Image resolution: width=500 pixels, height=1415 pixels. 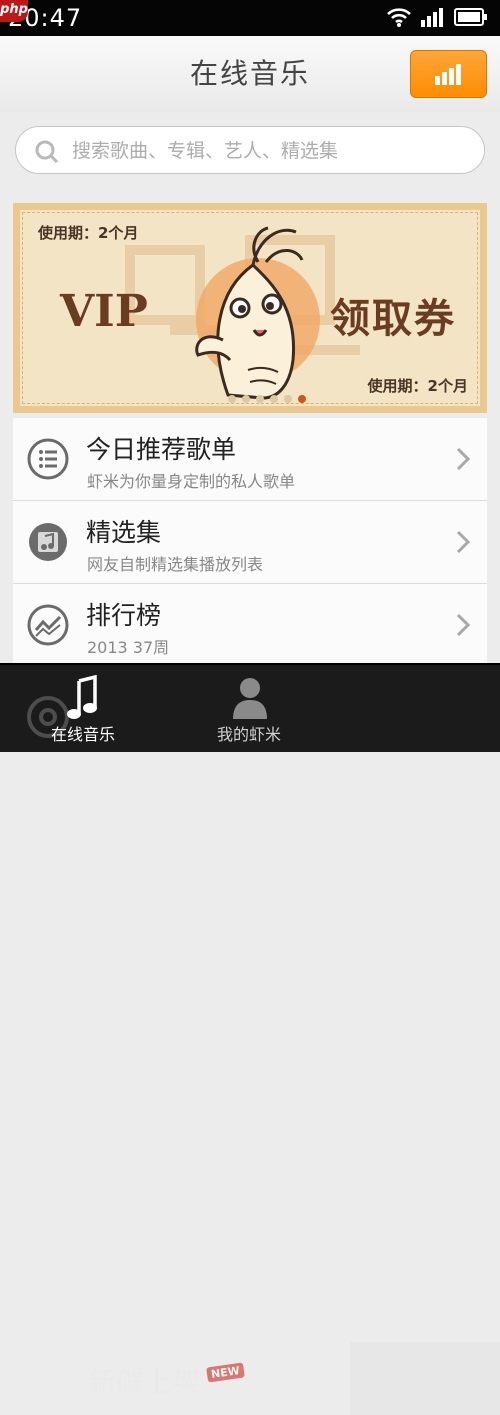 I want to click on status-bar: 20:47 php, so click(x=250, y=18).